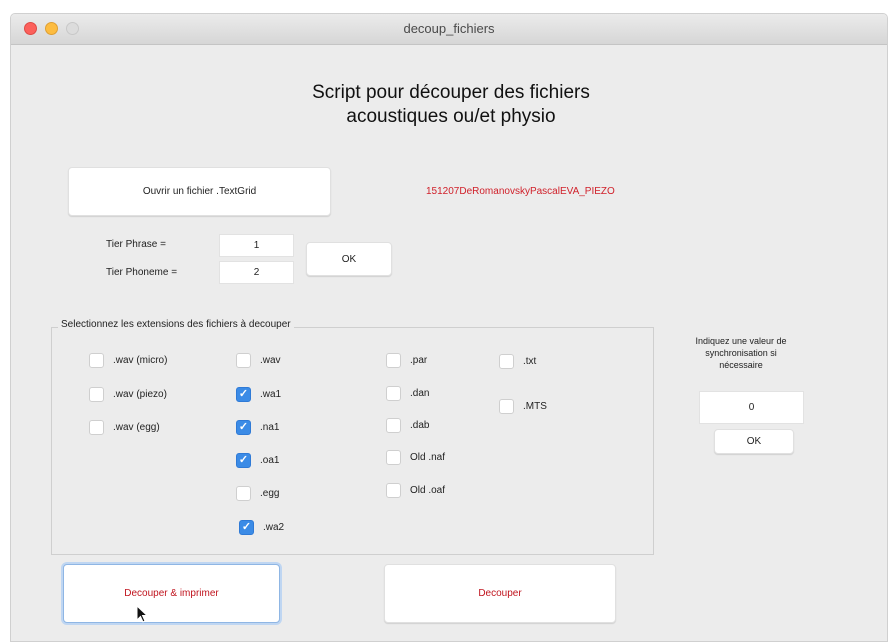  Describe the element at coordinates (257, 493) in the screenshot. I see `ext-checkbox-egg: .egg` at that location.